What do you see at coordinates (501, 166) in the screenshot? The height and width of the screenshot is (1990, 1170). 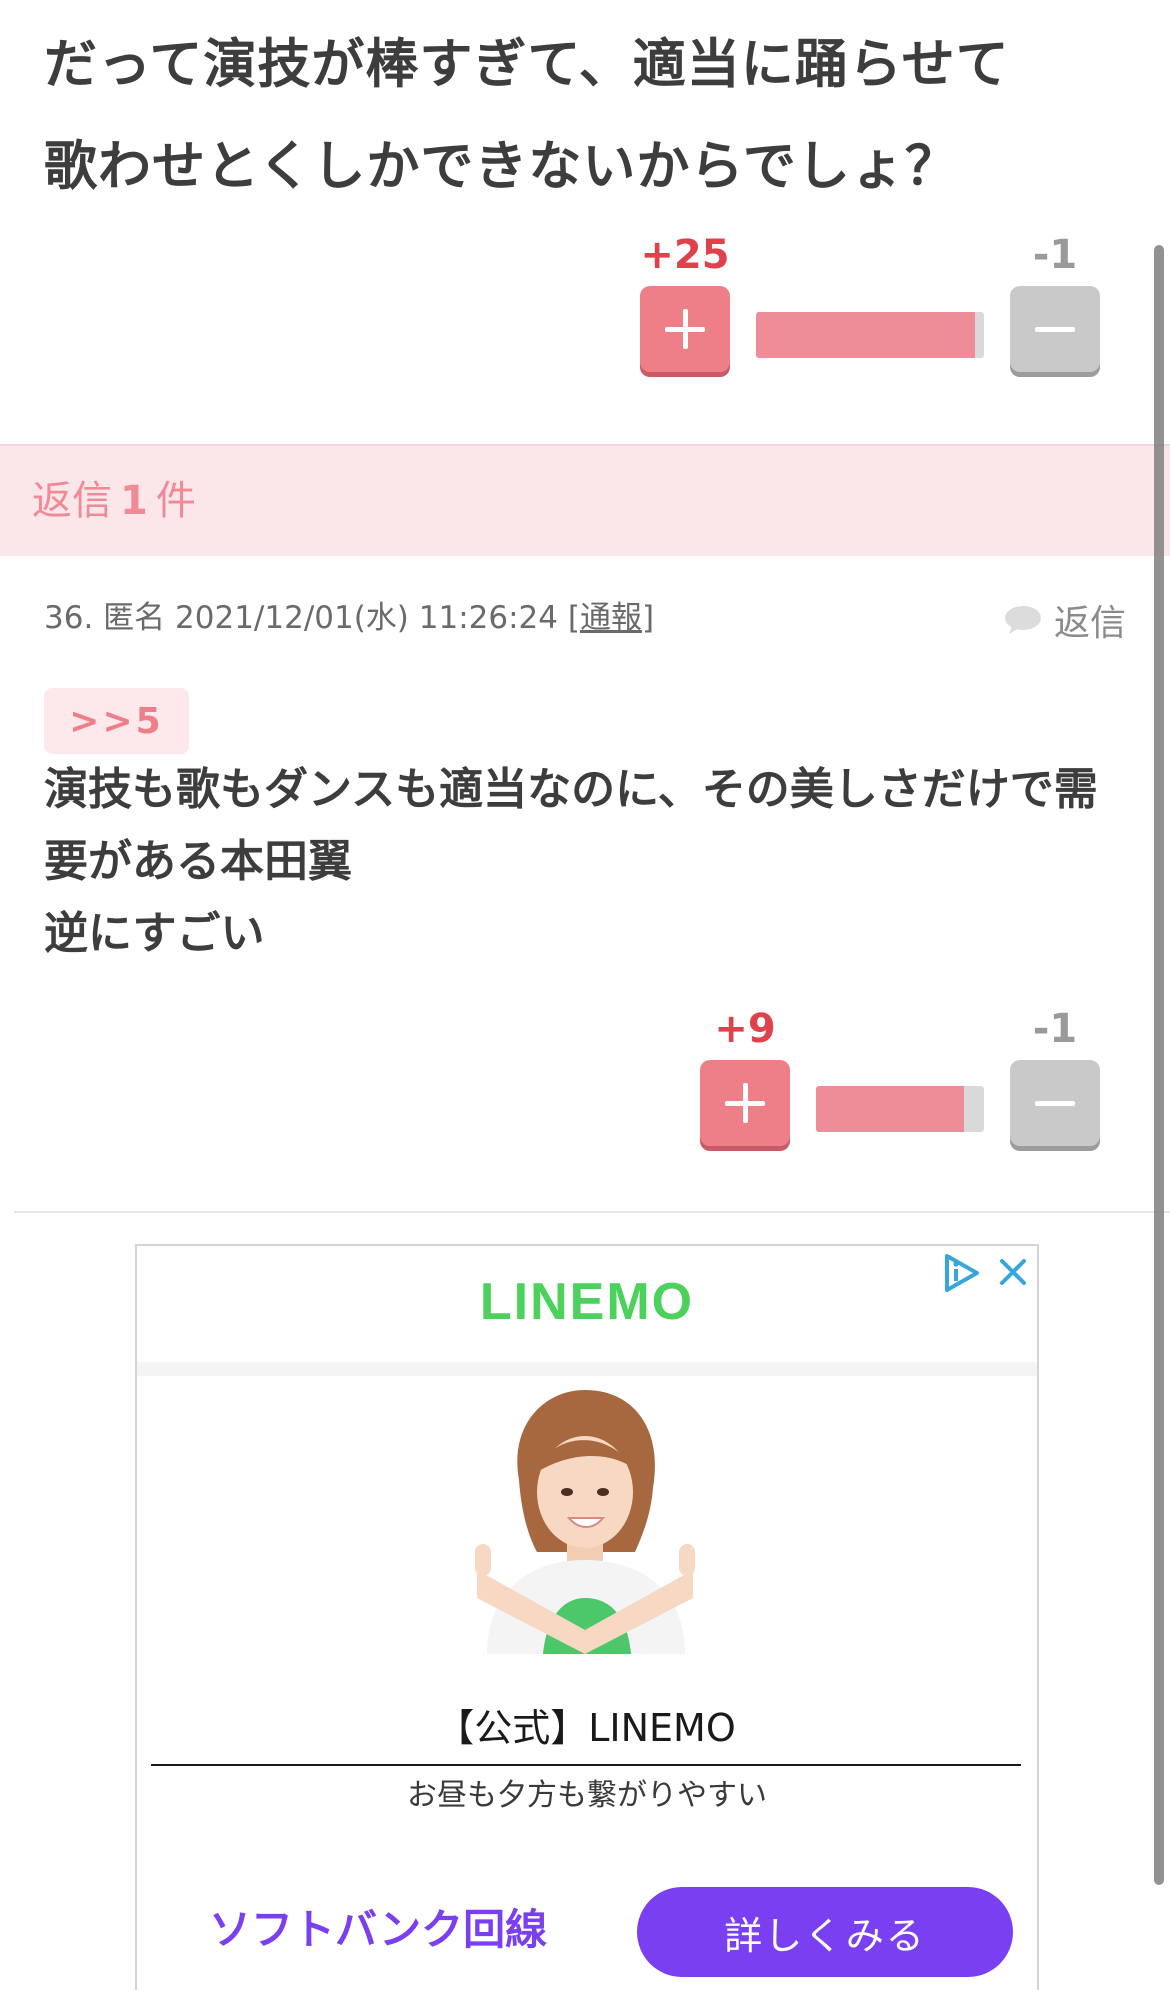 I see `comment-body-line: 歌わせとくしかできないからでしょ？` at bounding box center [501, 166].